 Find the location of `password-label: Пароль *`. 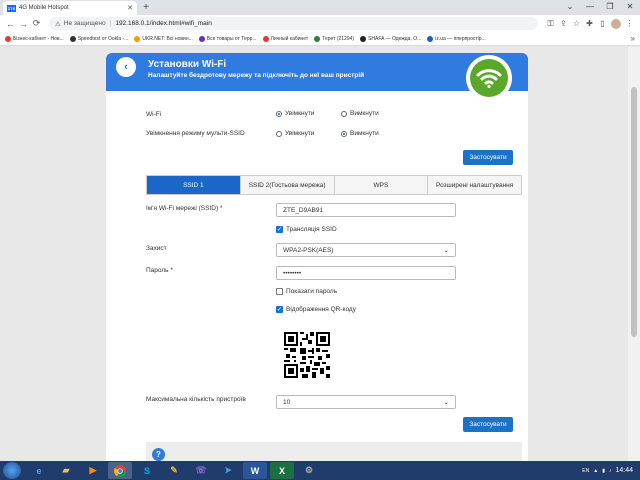

password-label: Пароль * is located at coordinates (159, 270).